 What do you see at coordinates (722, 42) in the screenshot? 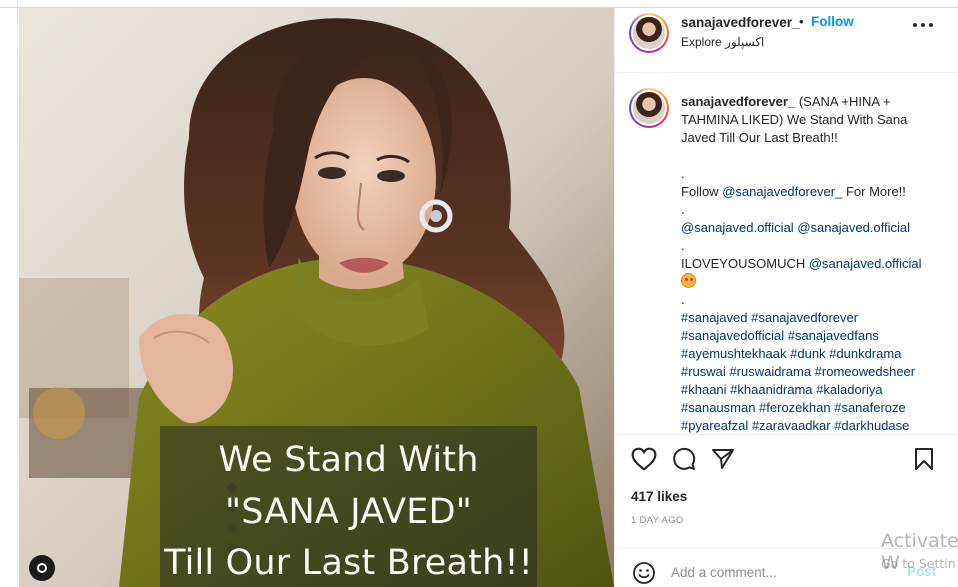
I see `location-link: Explore اکسپلور` at bounding box center [722, 42].